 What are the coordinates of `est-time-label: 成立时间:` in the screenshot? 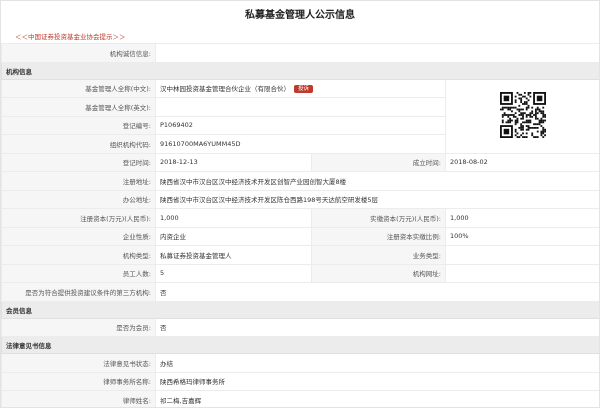 It's located at (378, 162).